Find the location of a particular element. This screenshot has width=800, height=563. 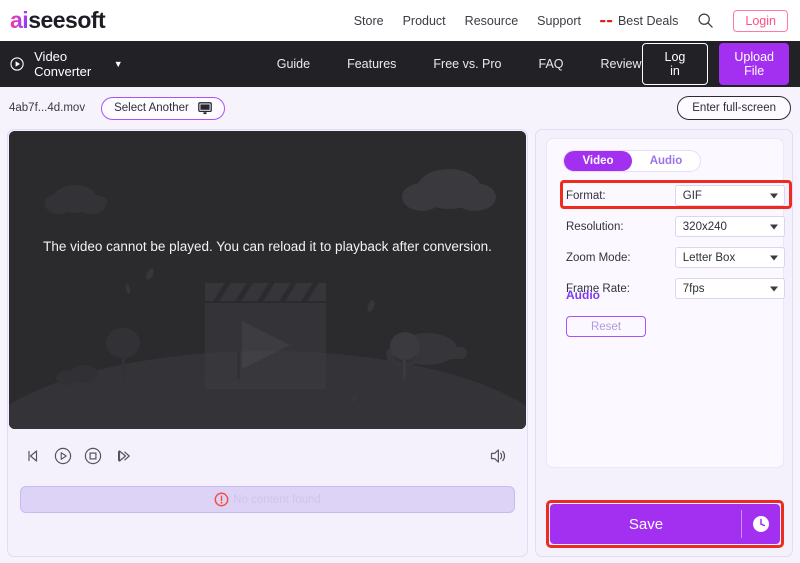

logo-seesoft-text: seesoft is located at coordinates (67, 20).